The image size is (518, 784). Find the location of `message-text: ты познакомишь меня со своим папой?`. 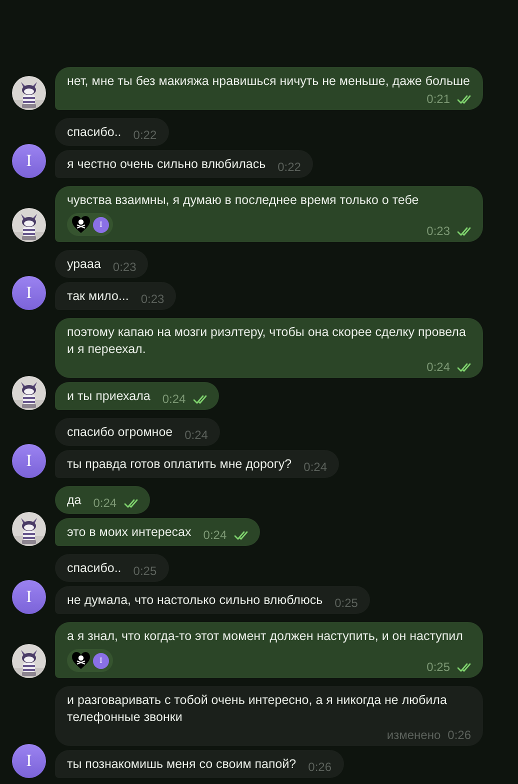

message-text: ты познакомишь меня со своим папой? is located at coordinates (181, 764).